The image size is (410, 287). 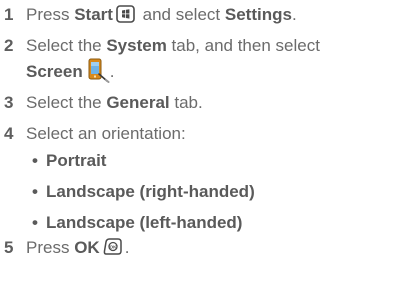 I want to click on ok-button-icon: OK, so click(x=112, y=247).